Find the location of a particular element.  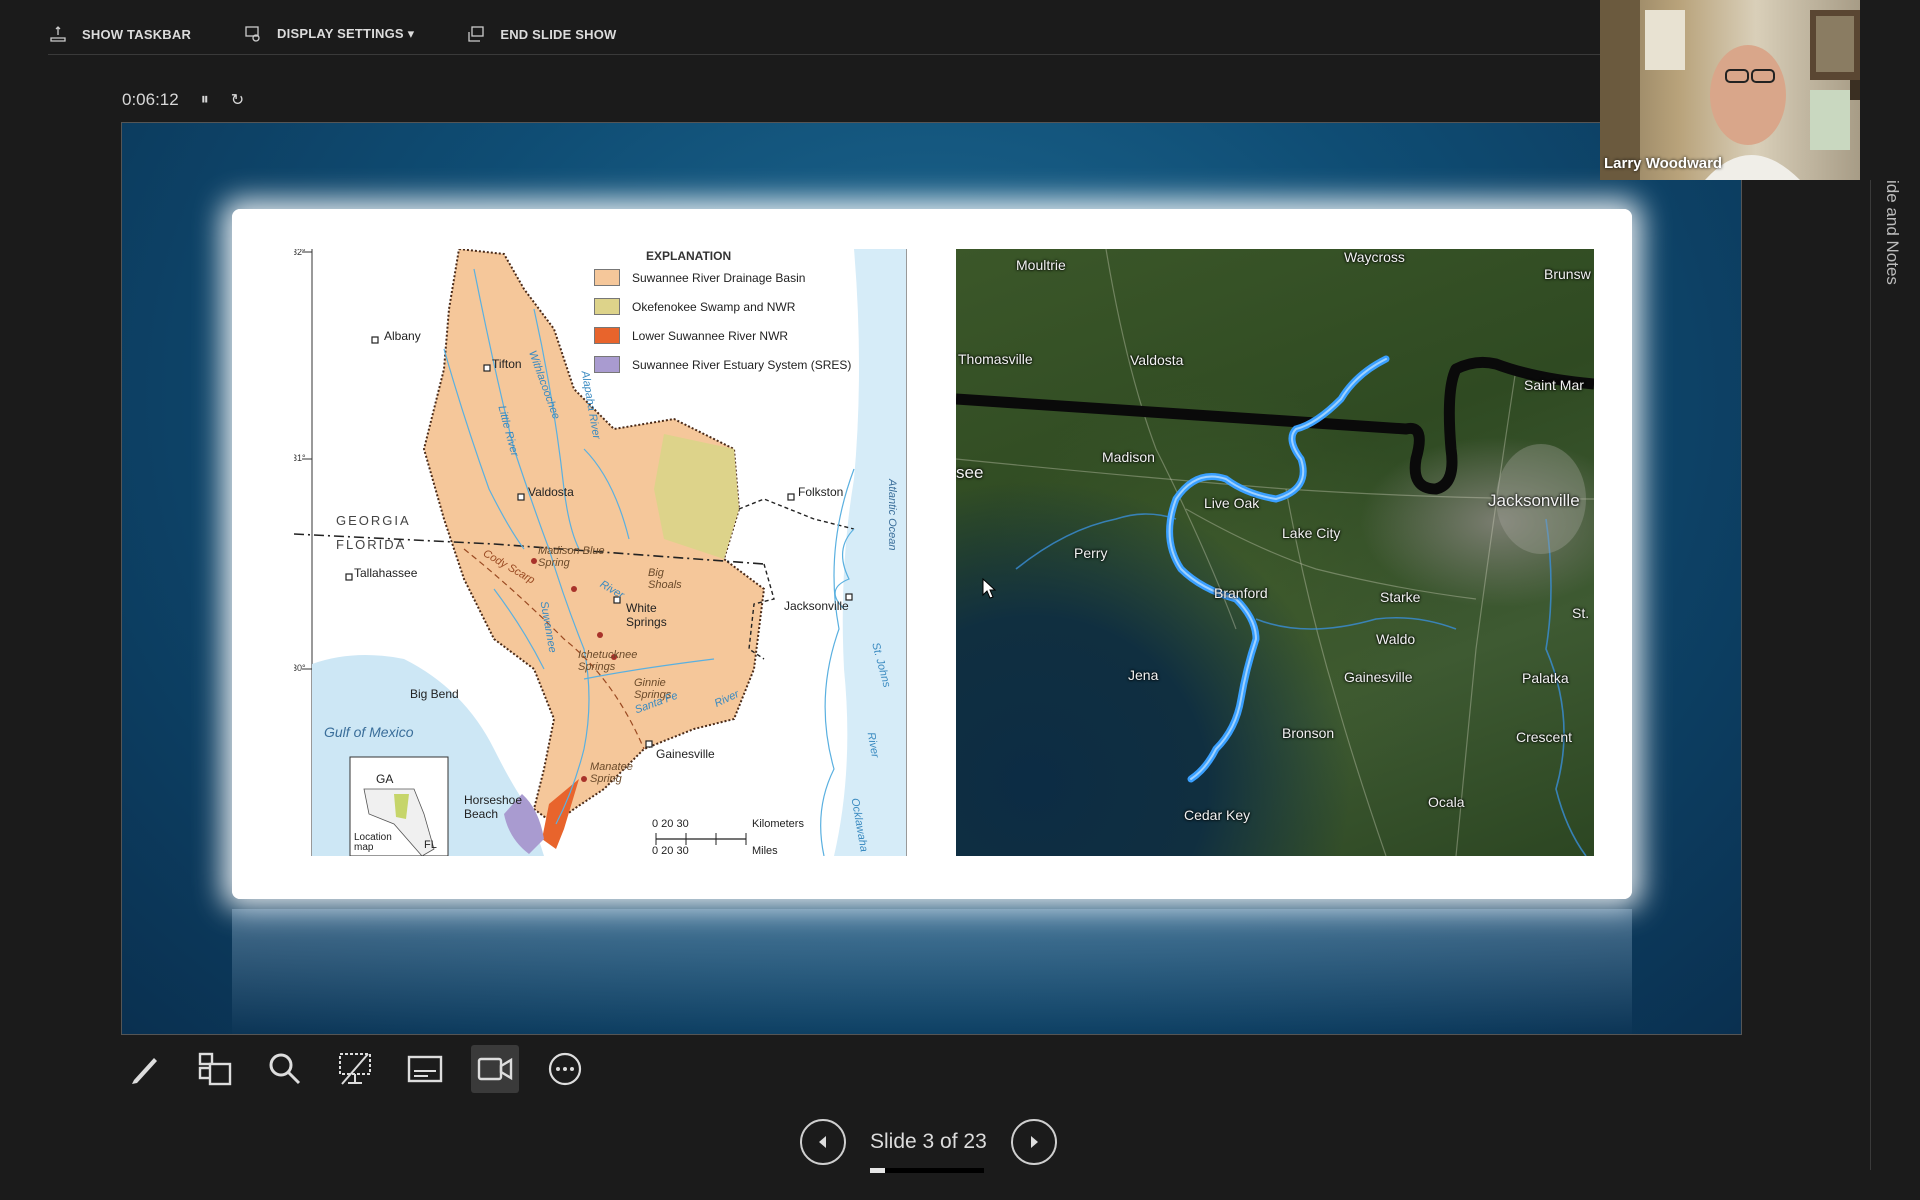

previous-slide-button is located at coordinates (823, 1142).